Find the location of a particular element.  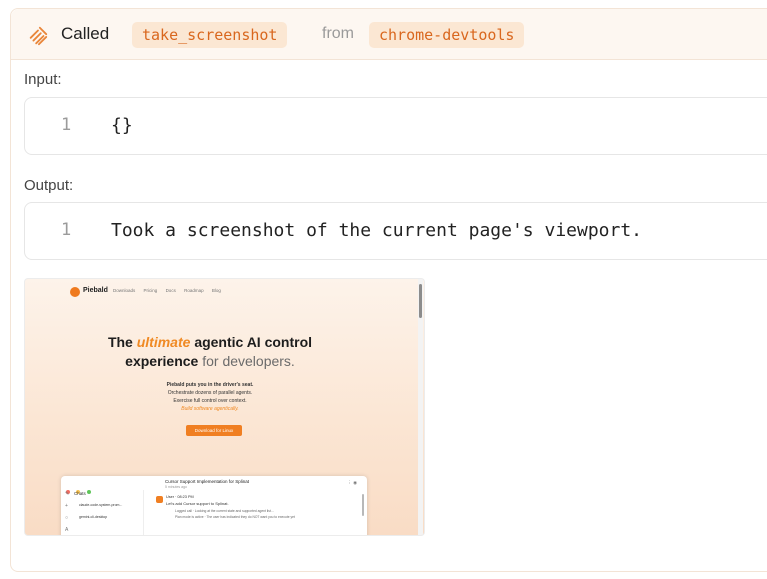

chat-icon: ✎ is located at coordinates (67, 494).